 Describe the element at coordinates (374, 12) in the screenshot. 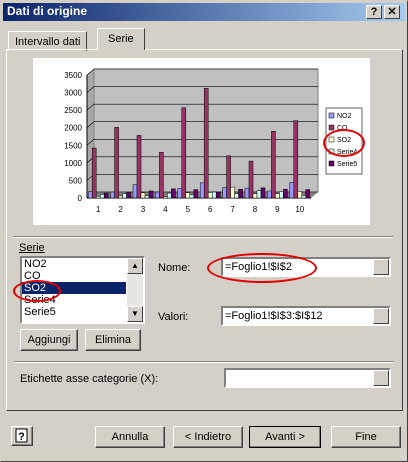

I see `help-button: ?` at that location.